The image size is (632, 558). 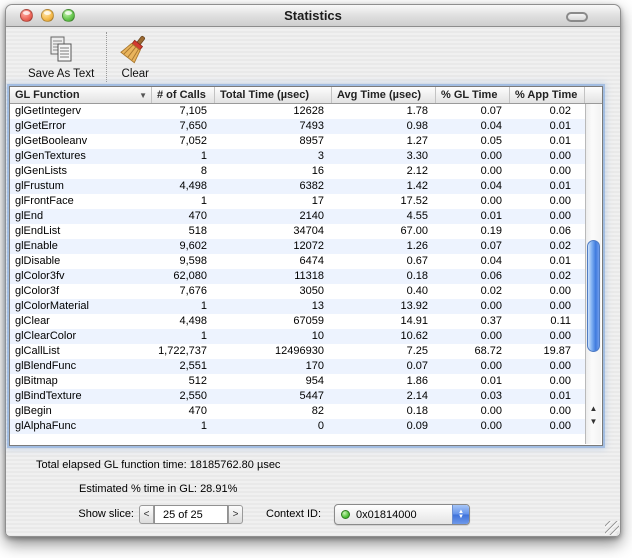 I want to click on table-cell: 0.40, so click(x=417, y=291).